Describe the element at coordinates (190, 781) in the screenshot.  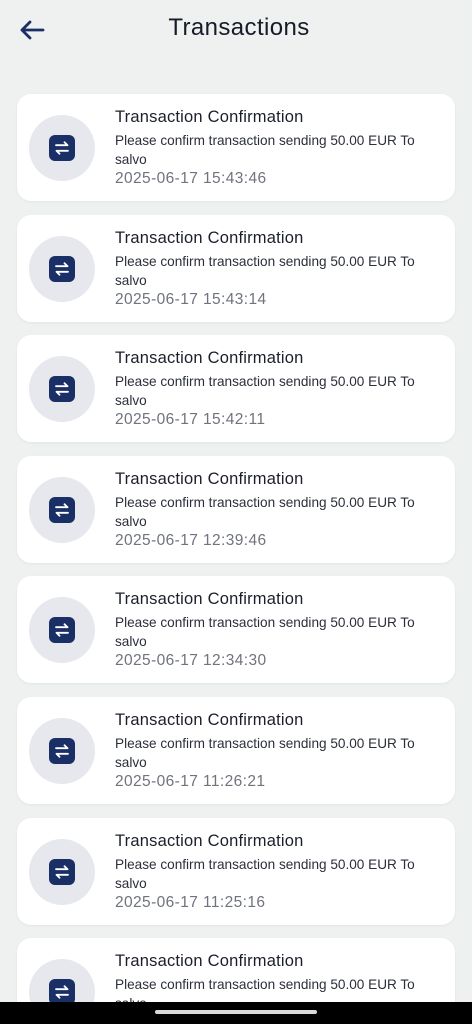
I see `transaction-timestamp: 2025-06-17 11:26:21` at that location.